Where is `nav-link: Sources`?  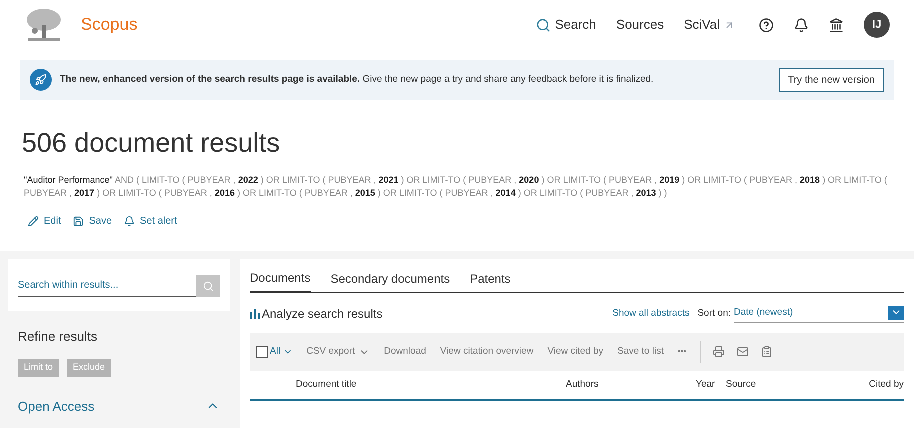
nav-link: Sources is located at coordinates (640, 25).